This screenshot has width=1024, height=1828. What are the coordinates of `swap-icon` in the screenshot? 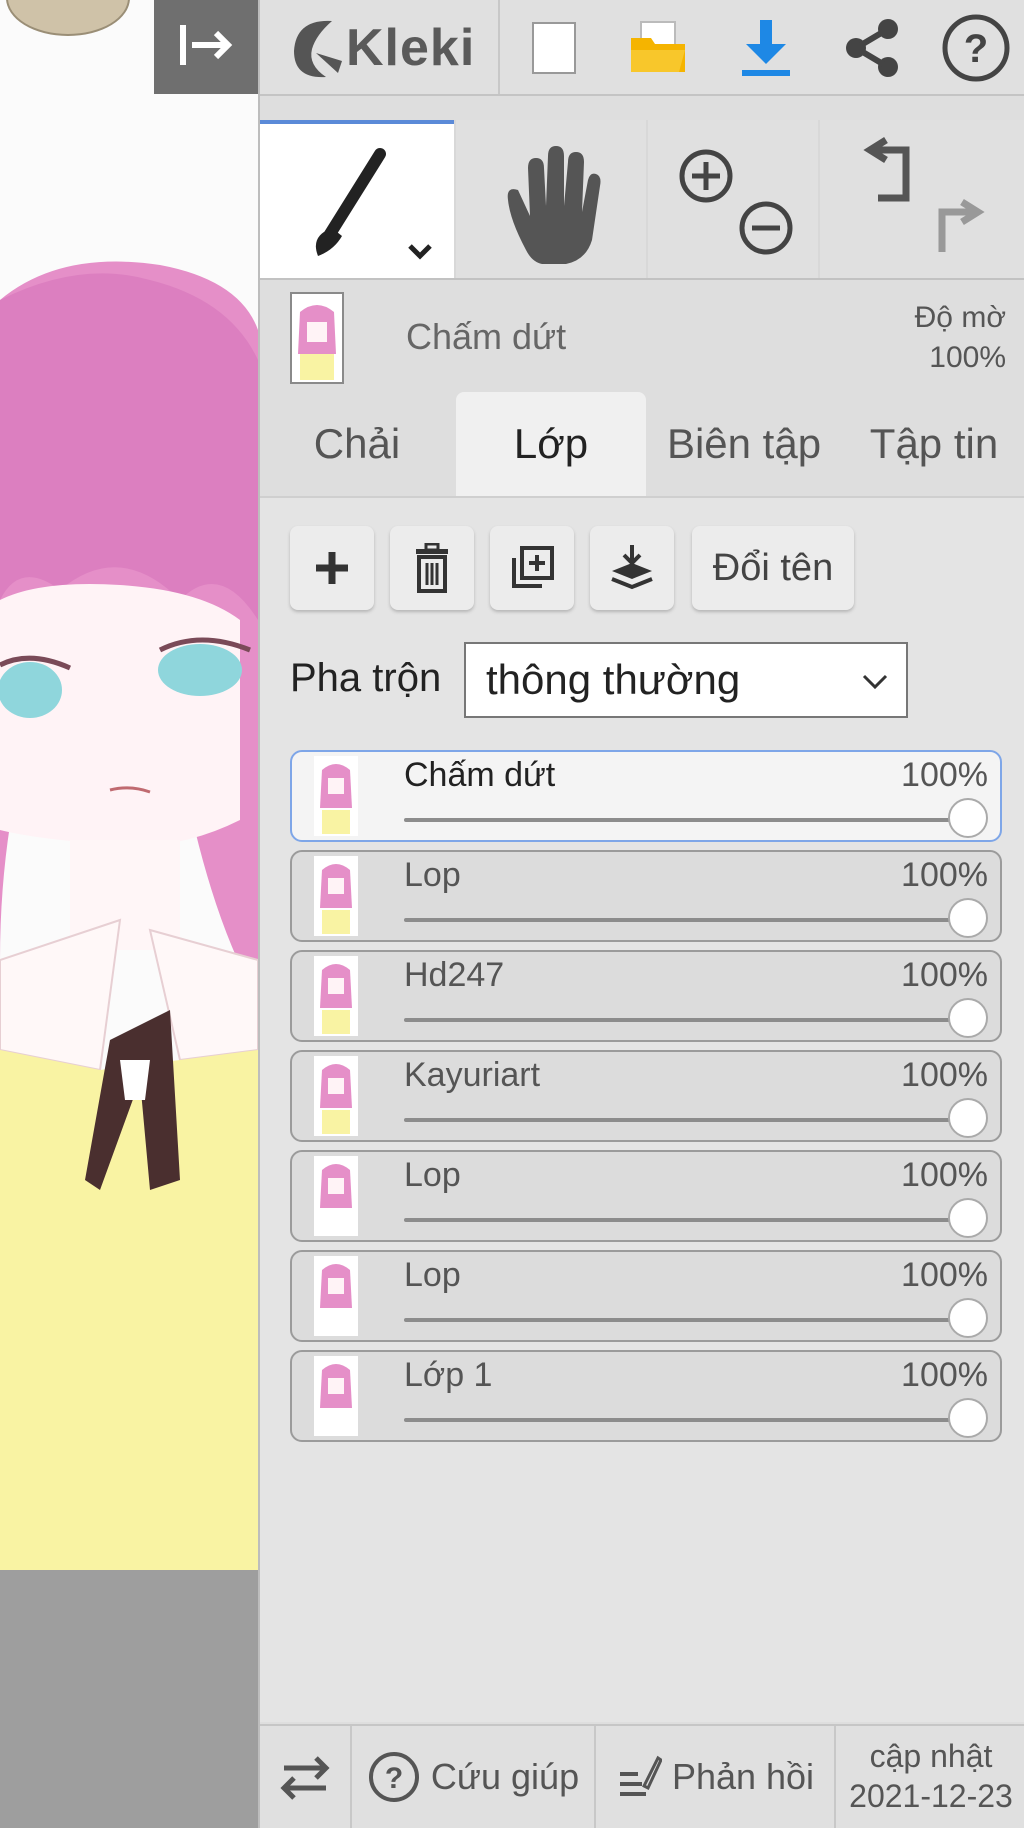 It's located at (305, 1778).